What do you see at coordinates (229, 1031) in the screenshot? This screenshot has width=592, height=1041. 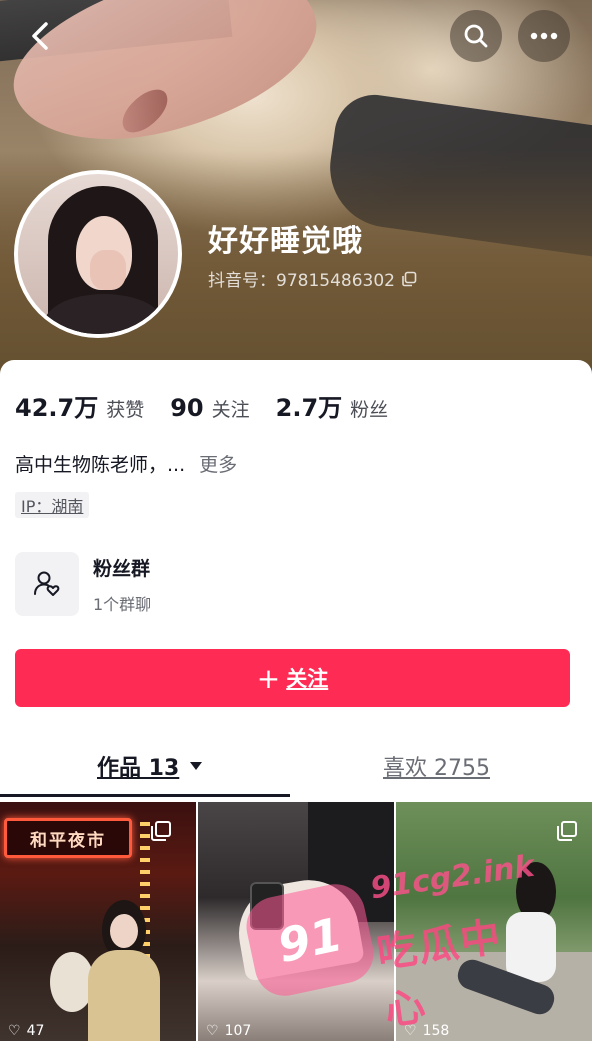 I see `like-count: ♡ 107` at bounding box center [229, 1031].